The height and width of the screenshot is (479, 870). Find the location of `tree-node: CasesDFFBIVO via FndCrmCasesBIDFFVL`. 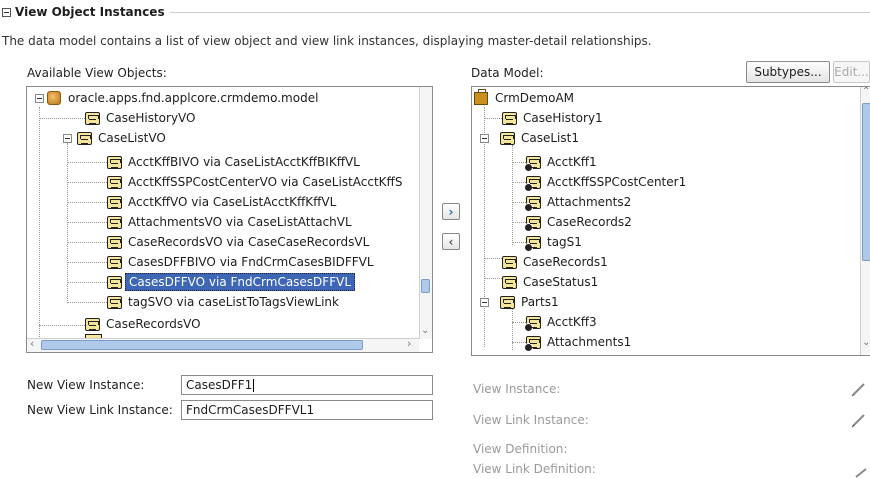

tree-node: CasesDFFBIVO via FndCrmCasesBIDFFVL is located at coordinates (242, 262).